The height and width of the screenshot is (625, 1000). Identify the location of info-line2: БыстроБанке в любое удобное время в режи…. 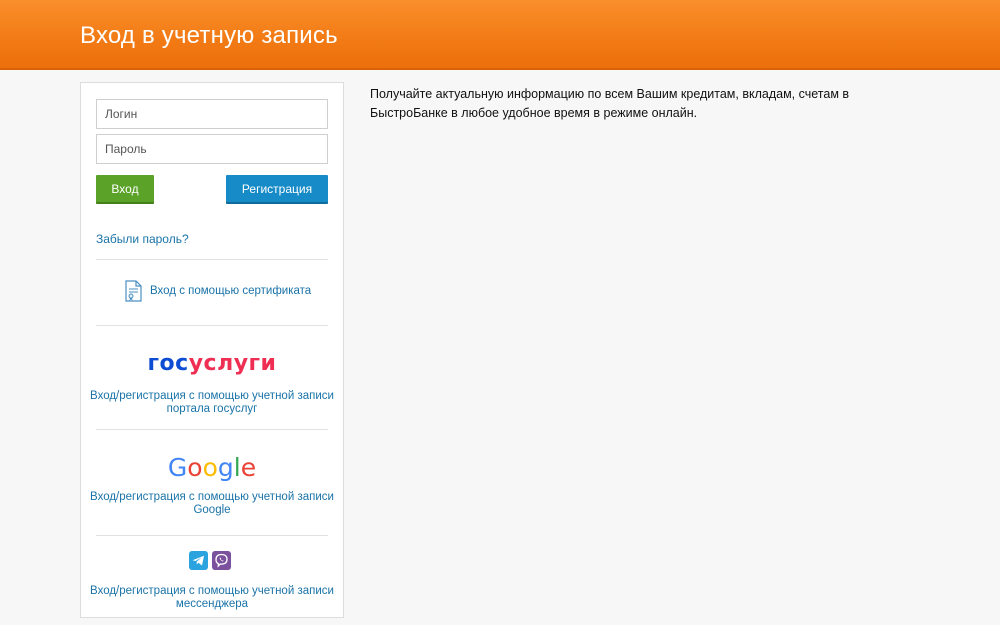
(534, 113).